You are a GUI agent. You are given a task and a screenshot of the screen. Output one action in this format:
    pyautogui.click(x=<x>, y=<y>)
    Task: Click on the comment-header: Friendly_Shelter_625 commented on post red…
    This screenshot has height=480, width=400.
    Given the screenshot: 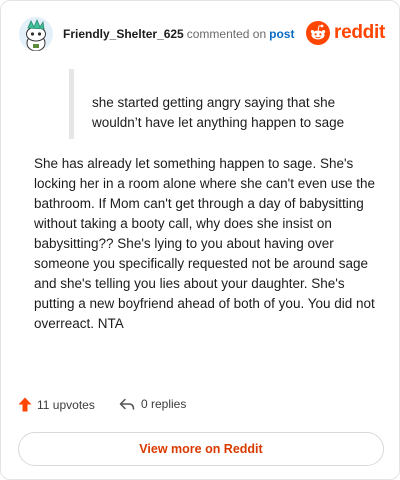 What is the action you would take?
    pyautogui.click(x=202, y=35)
    